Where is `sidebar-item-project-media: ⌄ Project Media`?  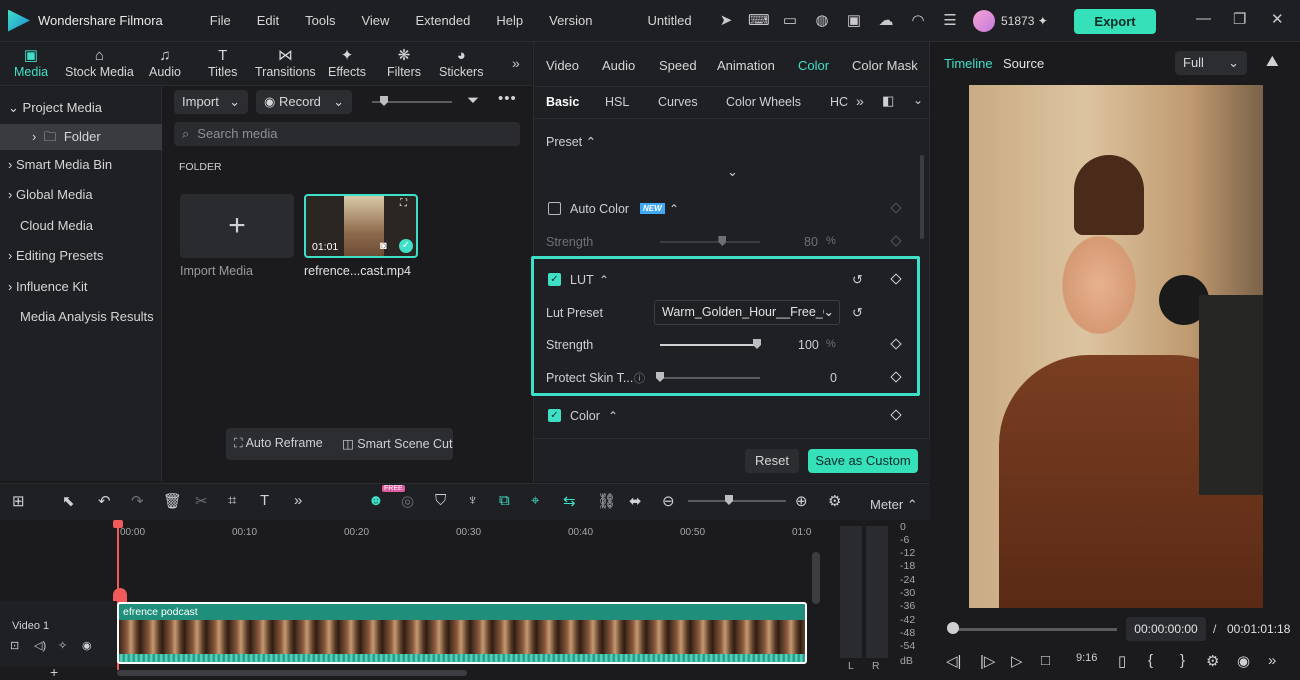
sidebar-item-project-media: ⌄ Project Media is located at coordinates (81, 108).